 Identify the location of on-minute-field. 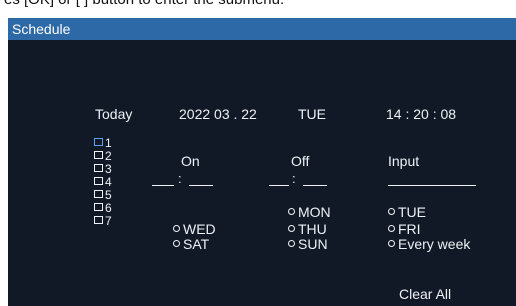
(201, 185).